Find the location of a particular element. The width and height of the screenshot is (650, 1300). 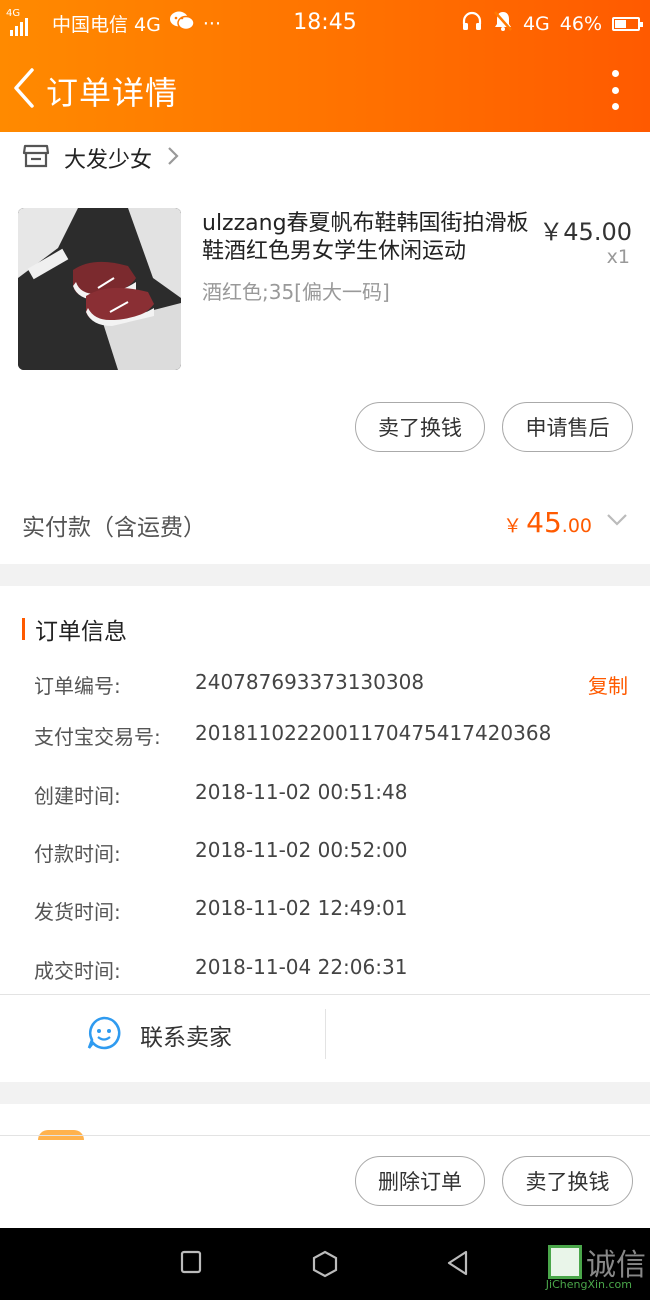

sell-for-cash-button: 卖了换钱 is located at coordinates (420, 427).